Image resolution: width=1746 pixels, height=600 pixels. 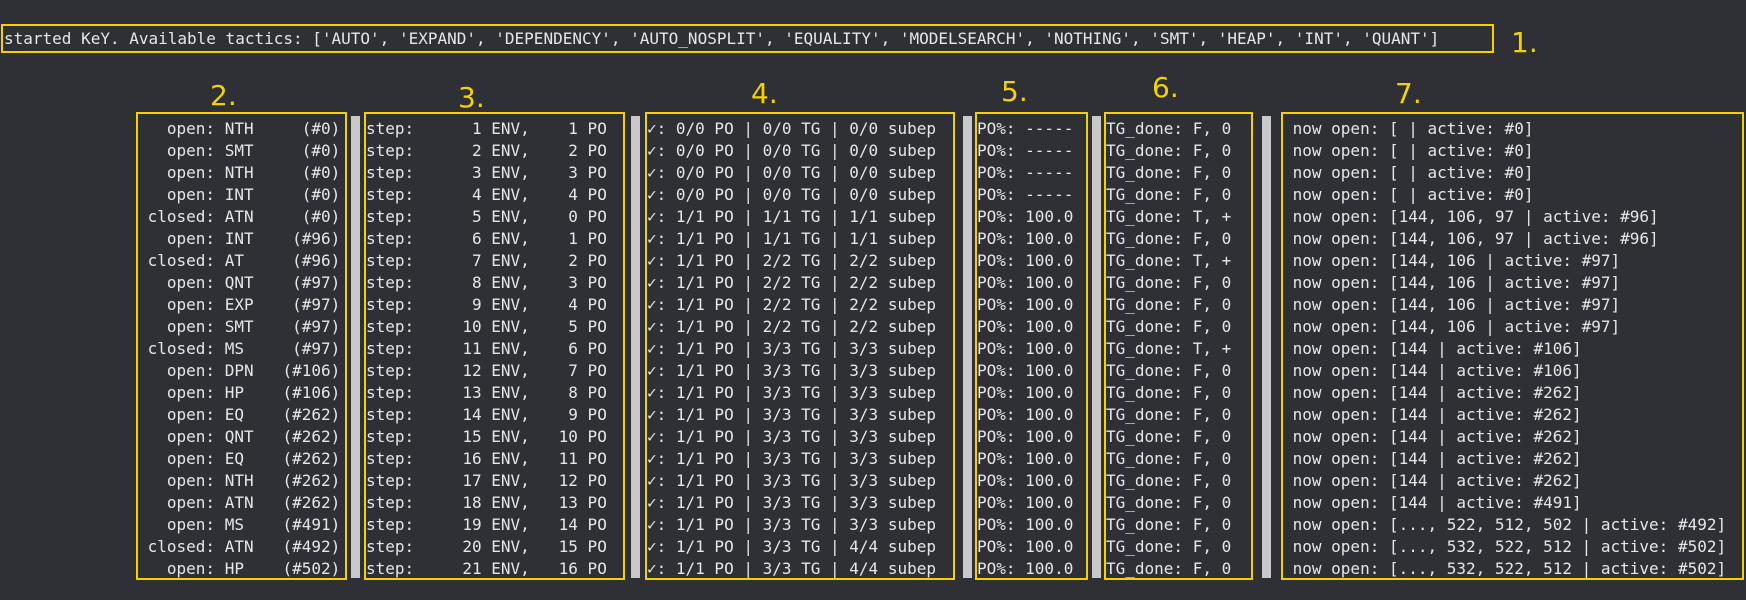 I want to click on log-row: step: 9 ENV, 4 PO, so click(x=486, y=304).